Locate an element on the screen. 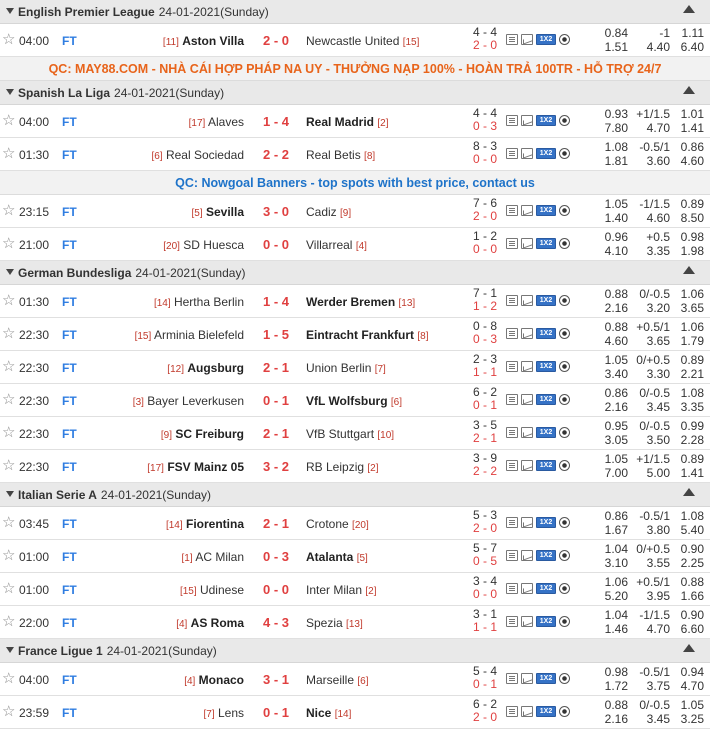 This screenshot has height=737, width=710. away-team: VfL Wolfsburg [6] is located at coordinates (354, 401).